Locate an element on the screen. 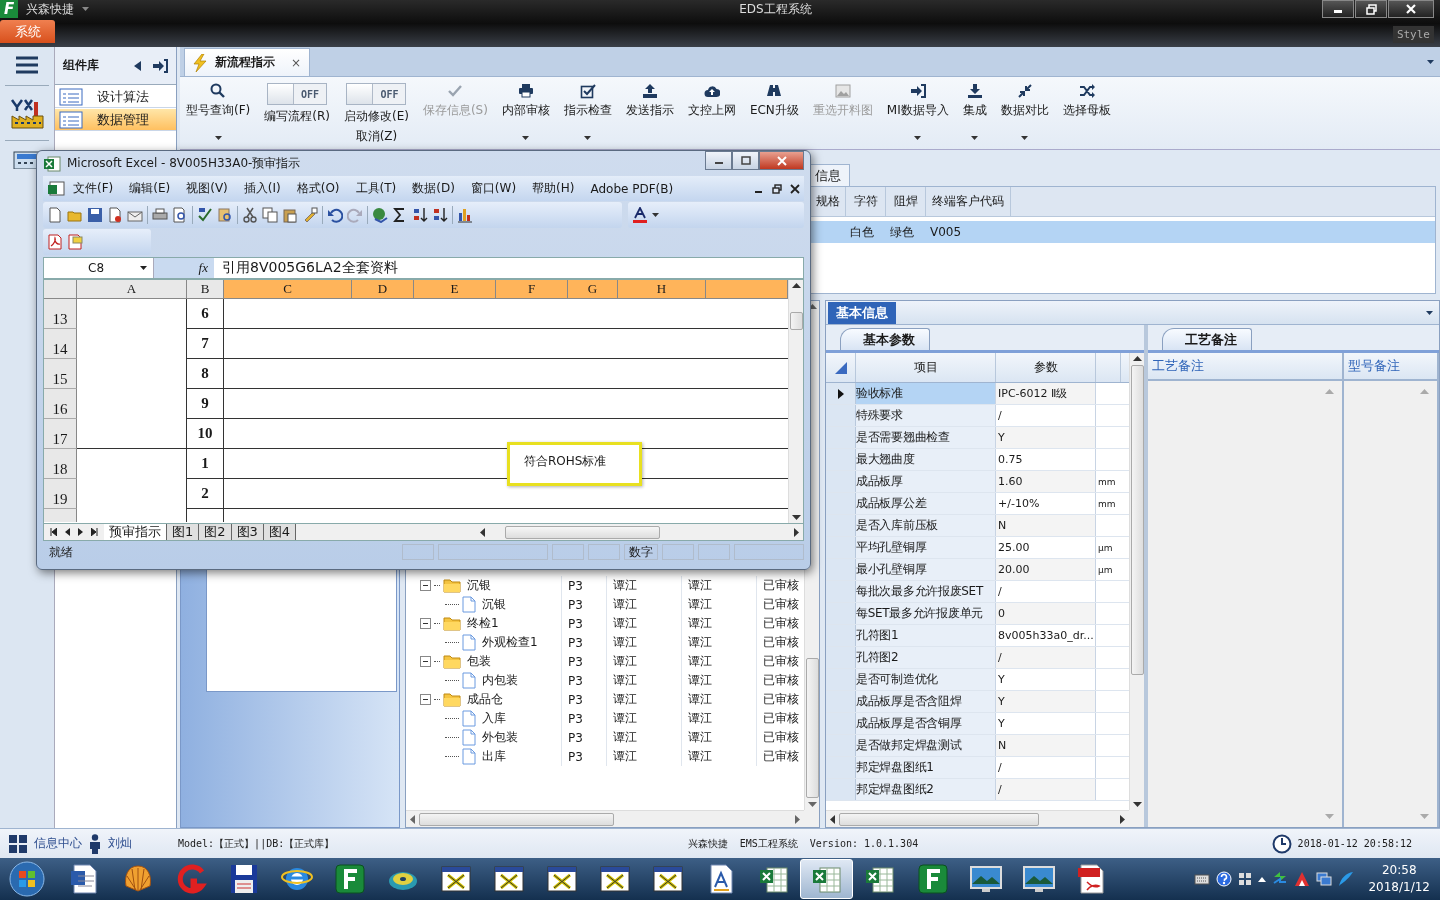 The height and width of the screenshot is (900, 1440). column-header: D is located at coordinates (383, 289).